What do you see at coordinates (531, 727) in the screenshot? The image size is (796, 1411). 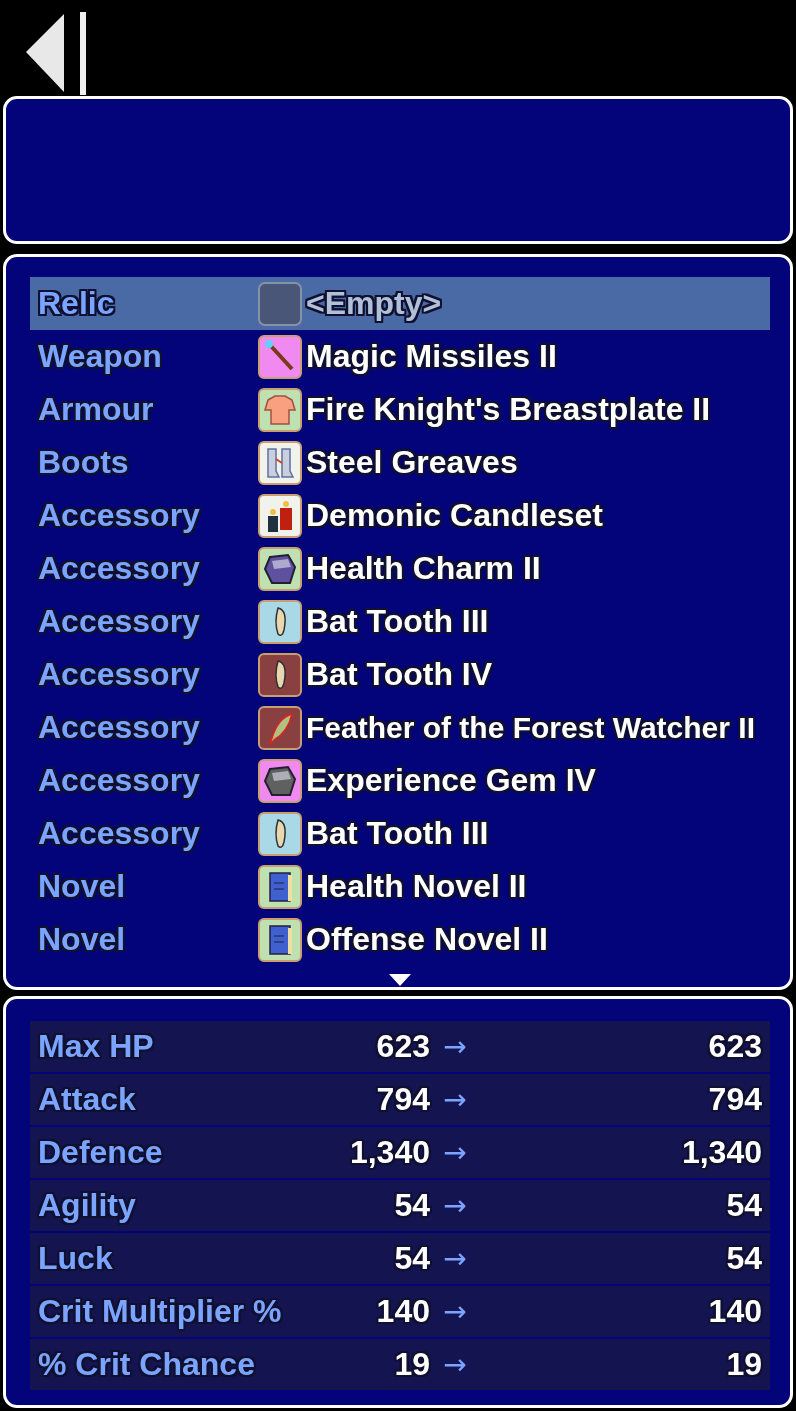 I see `item-name: Feather of the Forest Watcher II` at bounding box center [531, 727].